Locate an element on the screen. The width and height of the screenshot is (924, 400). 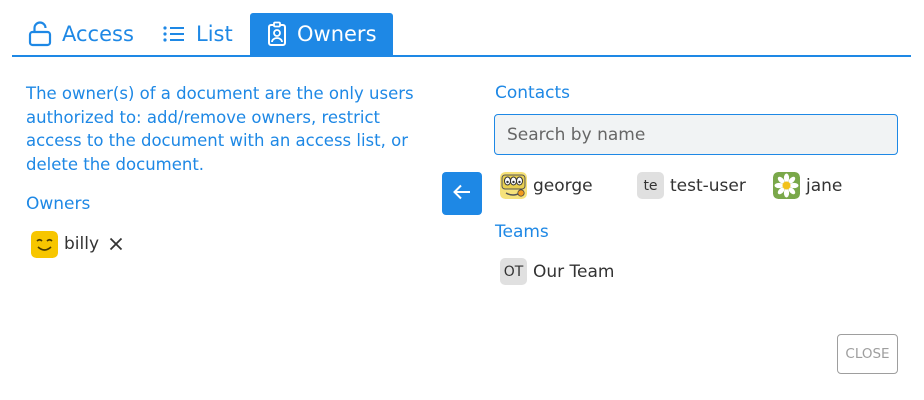
tab-access: Access is located at coordinates (81, 34).